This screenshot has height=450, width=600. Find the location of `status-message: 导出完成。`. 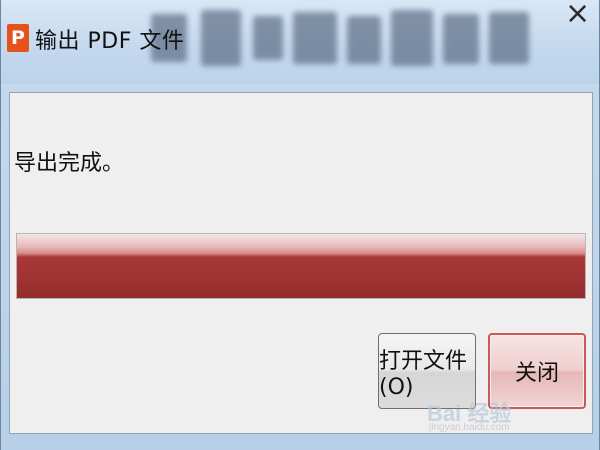

status-message: 导出完成。 is located at coordinates (69, 163).